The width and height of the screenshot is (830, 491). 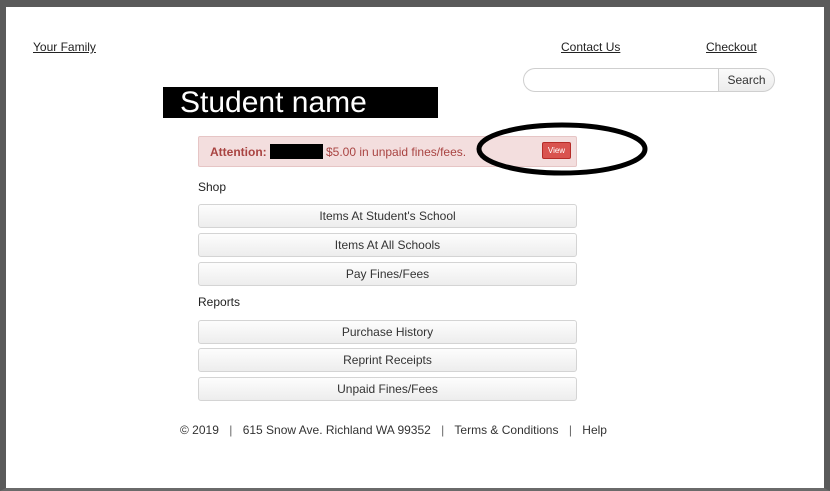 I want to click on annotation-ellipse, so click(x=562, y=149).